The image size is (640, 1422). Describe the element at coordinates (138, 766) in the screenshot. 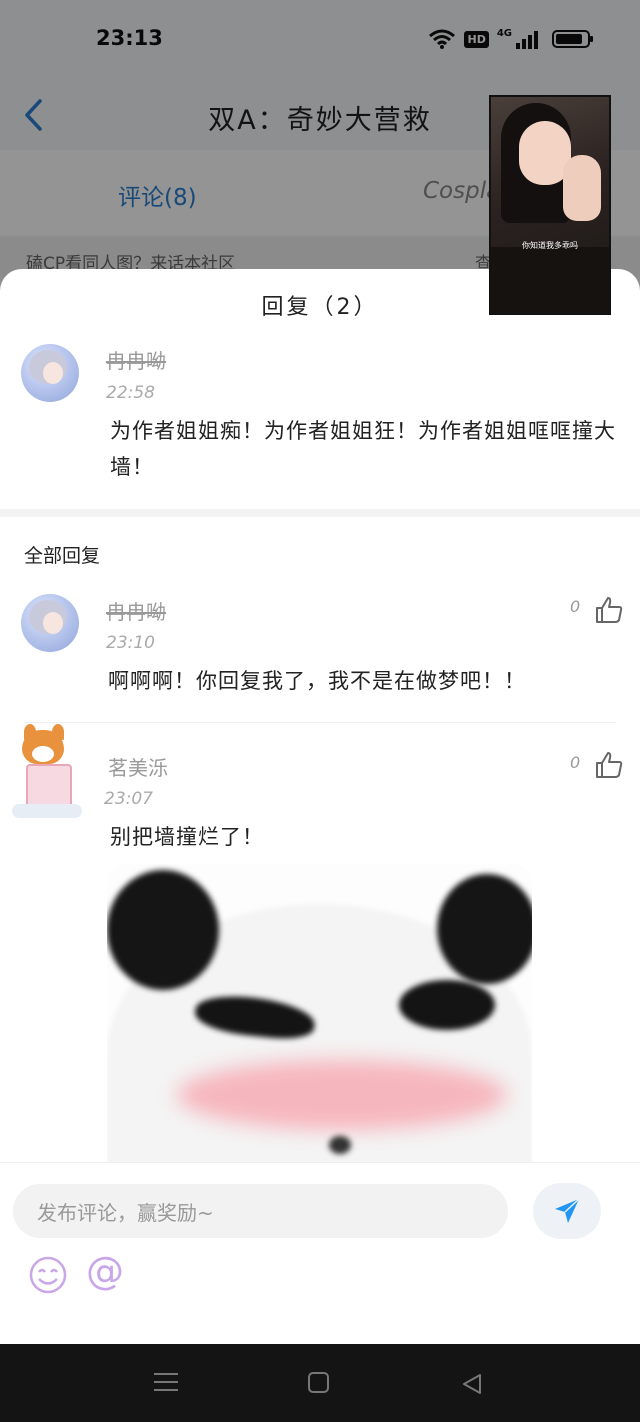

I see `reply-username: 茗美泺` at that location.